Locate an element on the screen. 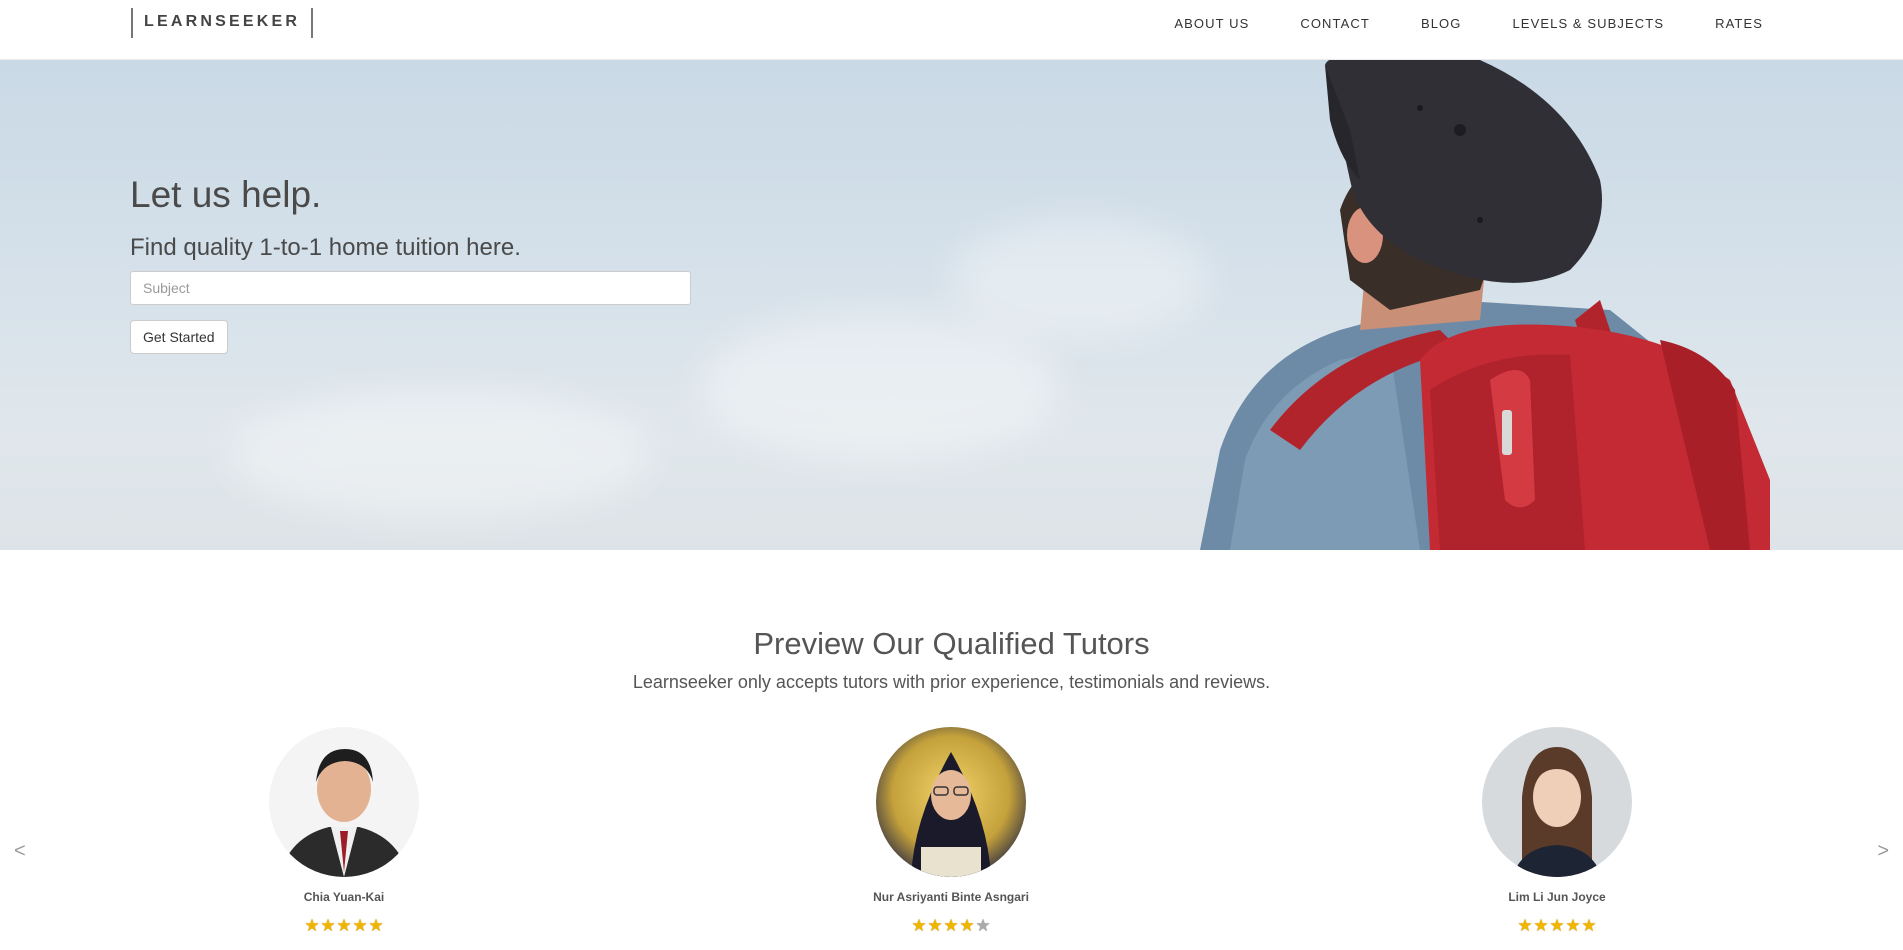  tutors-section-title: Preview Our Qualified Tutors is located at coordinates (951, 643).